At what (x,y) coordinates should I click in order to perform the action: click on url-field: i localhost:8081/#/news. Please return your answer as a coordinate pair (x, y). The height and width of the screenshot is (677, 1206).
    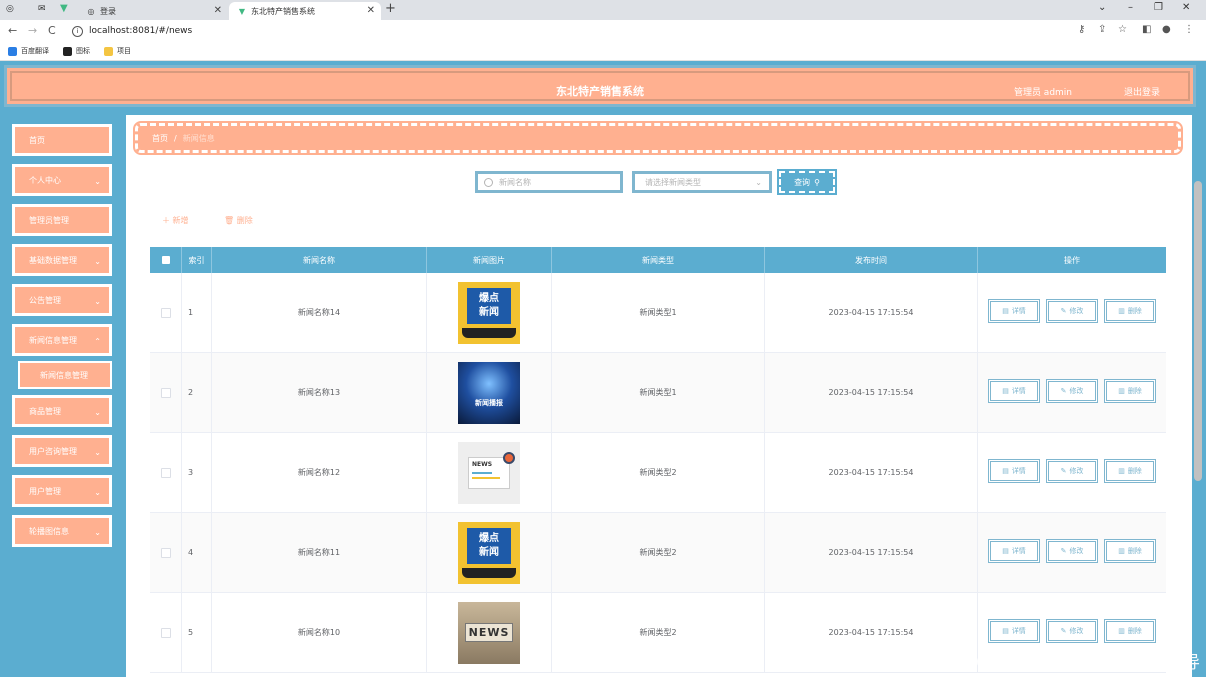
    Looking at the image, I should click on (580, 31).